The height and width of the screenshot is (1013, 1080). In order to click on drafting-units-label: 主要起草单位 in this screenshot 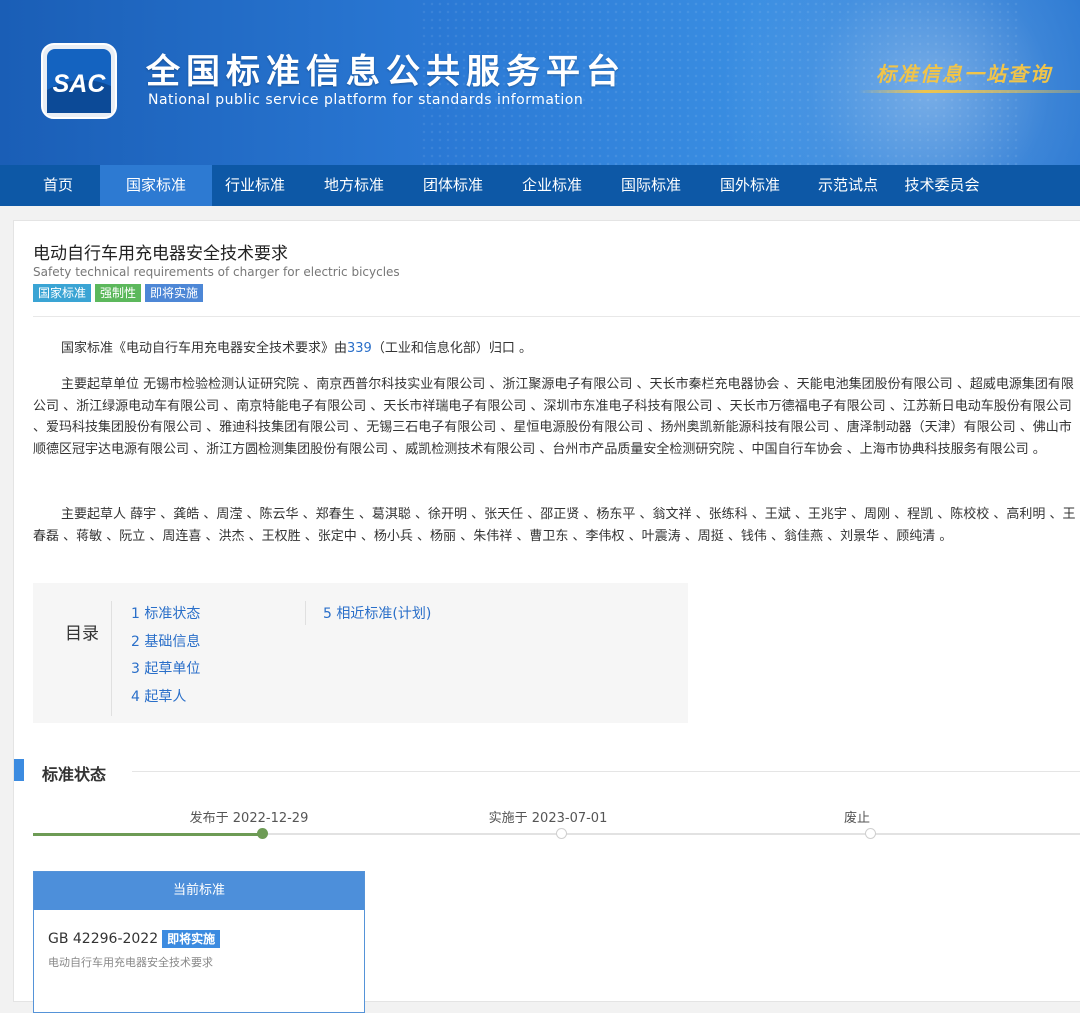, I will do `click(100, 384)`.